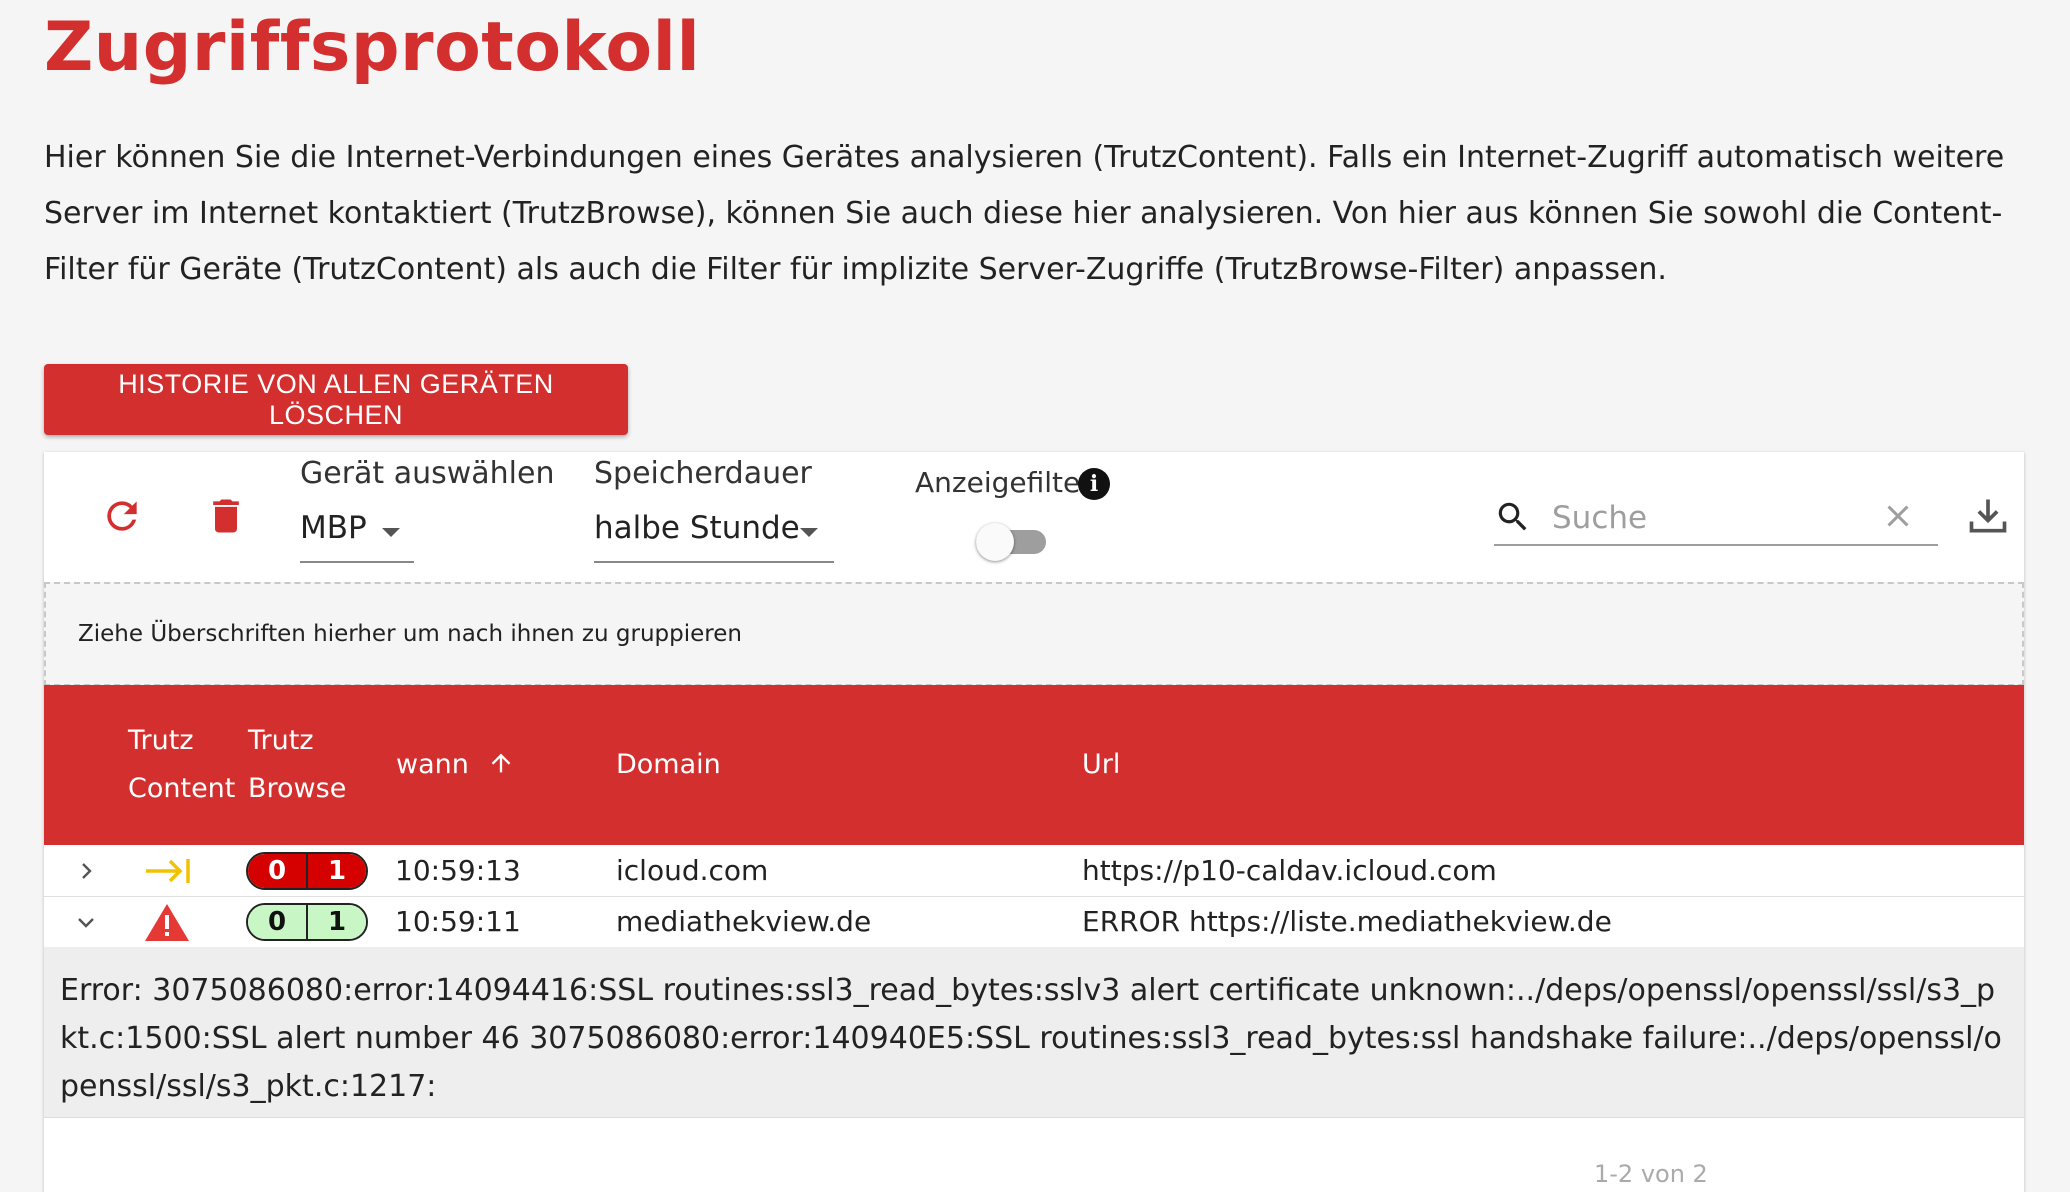 This screenshot has height=1192, width=2070. Describe the element at coordinates (995, 542) in the screenshot. I see `display-filter-toggle-knob` at that location.